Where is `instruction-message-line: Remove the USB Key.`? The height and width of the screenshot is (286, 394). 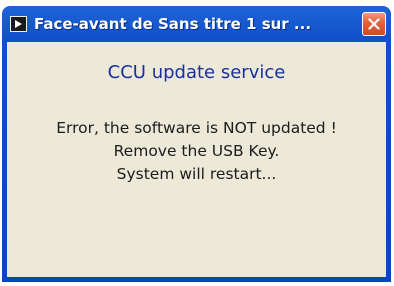
instruction-message-line: Remove the USB Key. is located at coordinates (196, 151).